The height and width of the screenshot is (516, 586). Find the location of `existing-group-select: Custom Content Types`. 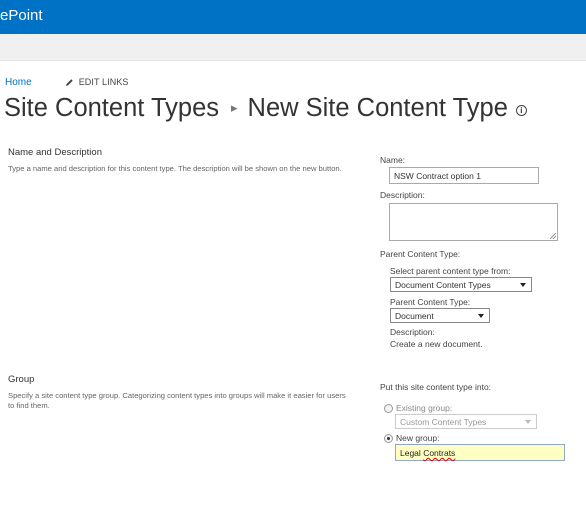

existing-group-select: Custom Content Types is located at coordinates (466, 421).